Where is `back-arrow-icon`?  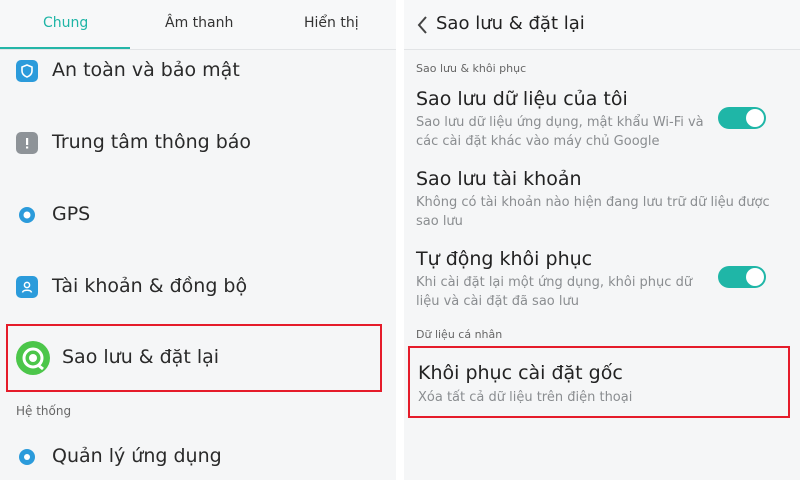 back-arrow-icon is located at coordinates (423, 25).